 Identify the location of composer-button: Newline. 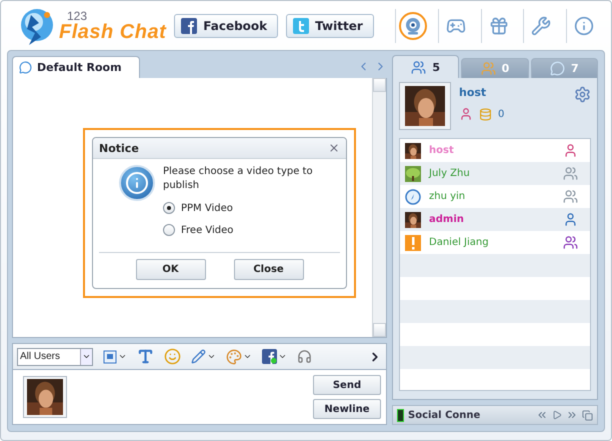
(347, 409).